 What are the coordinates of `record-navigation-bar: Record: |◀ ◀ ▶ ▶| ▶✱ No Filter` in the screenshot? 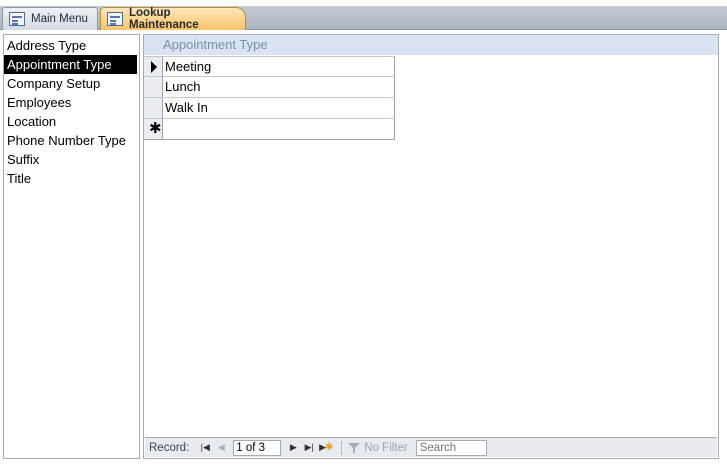 It's located at (431, 447).